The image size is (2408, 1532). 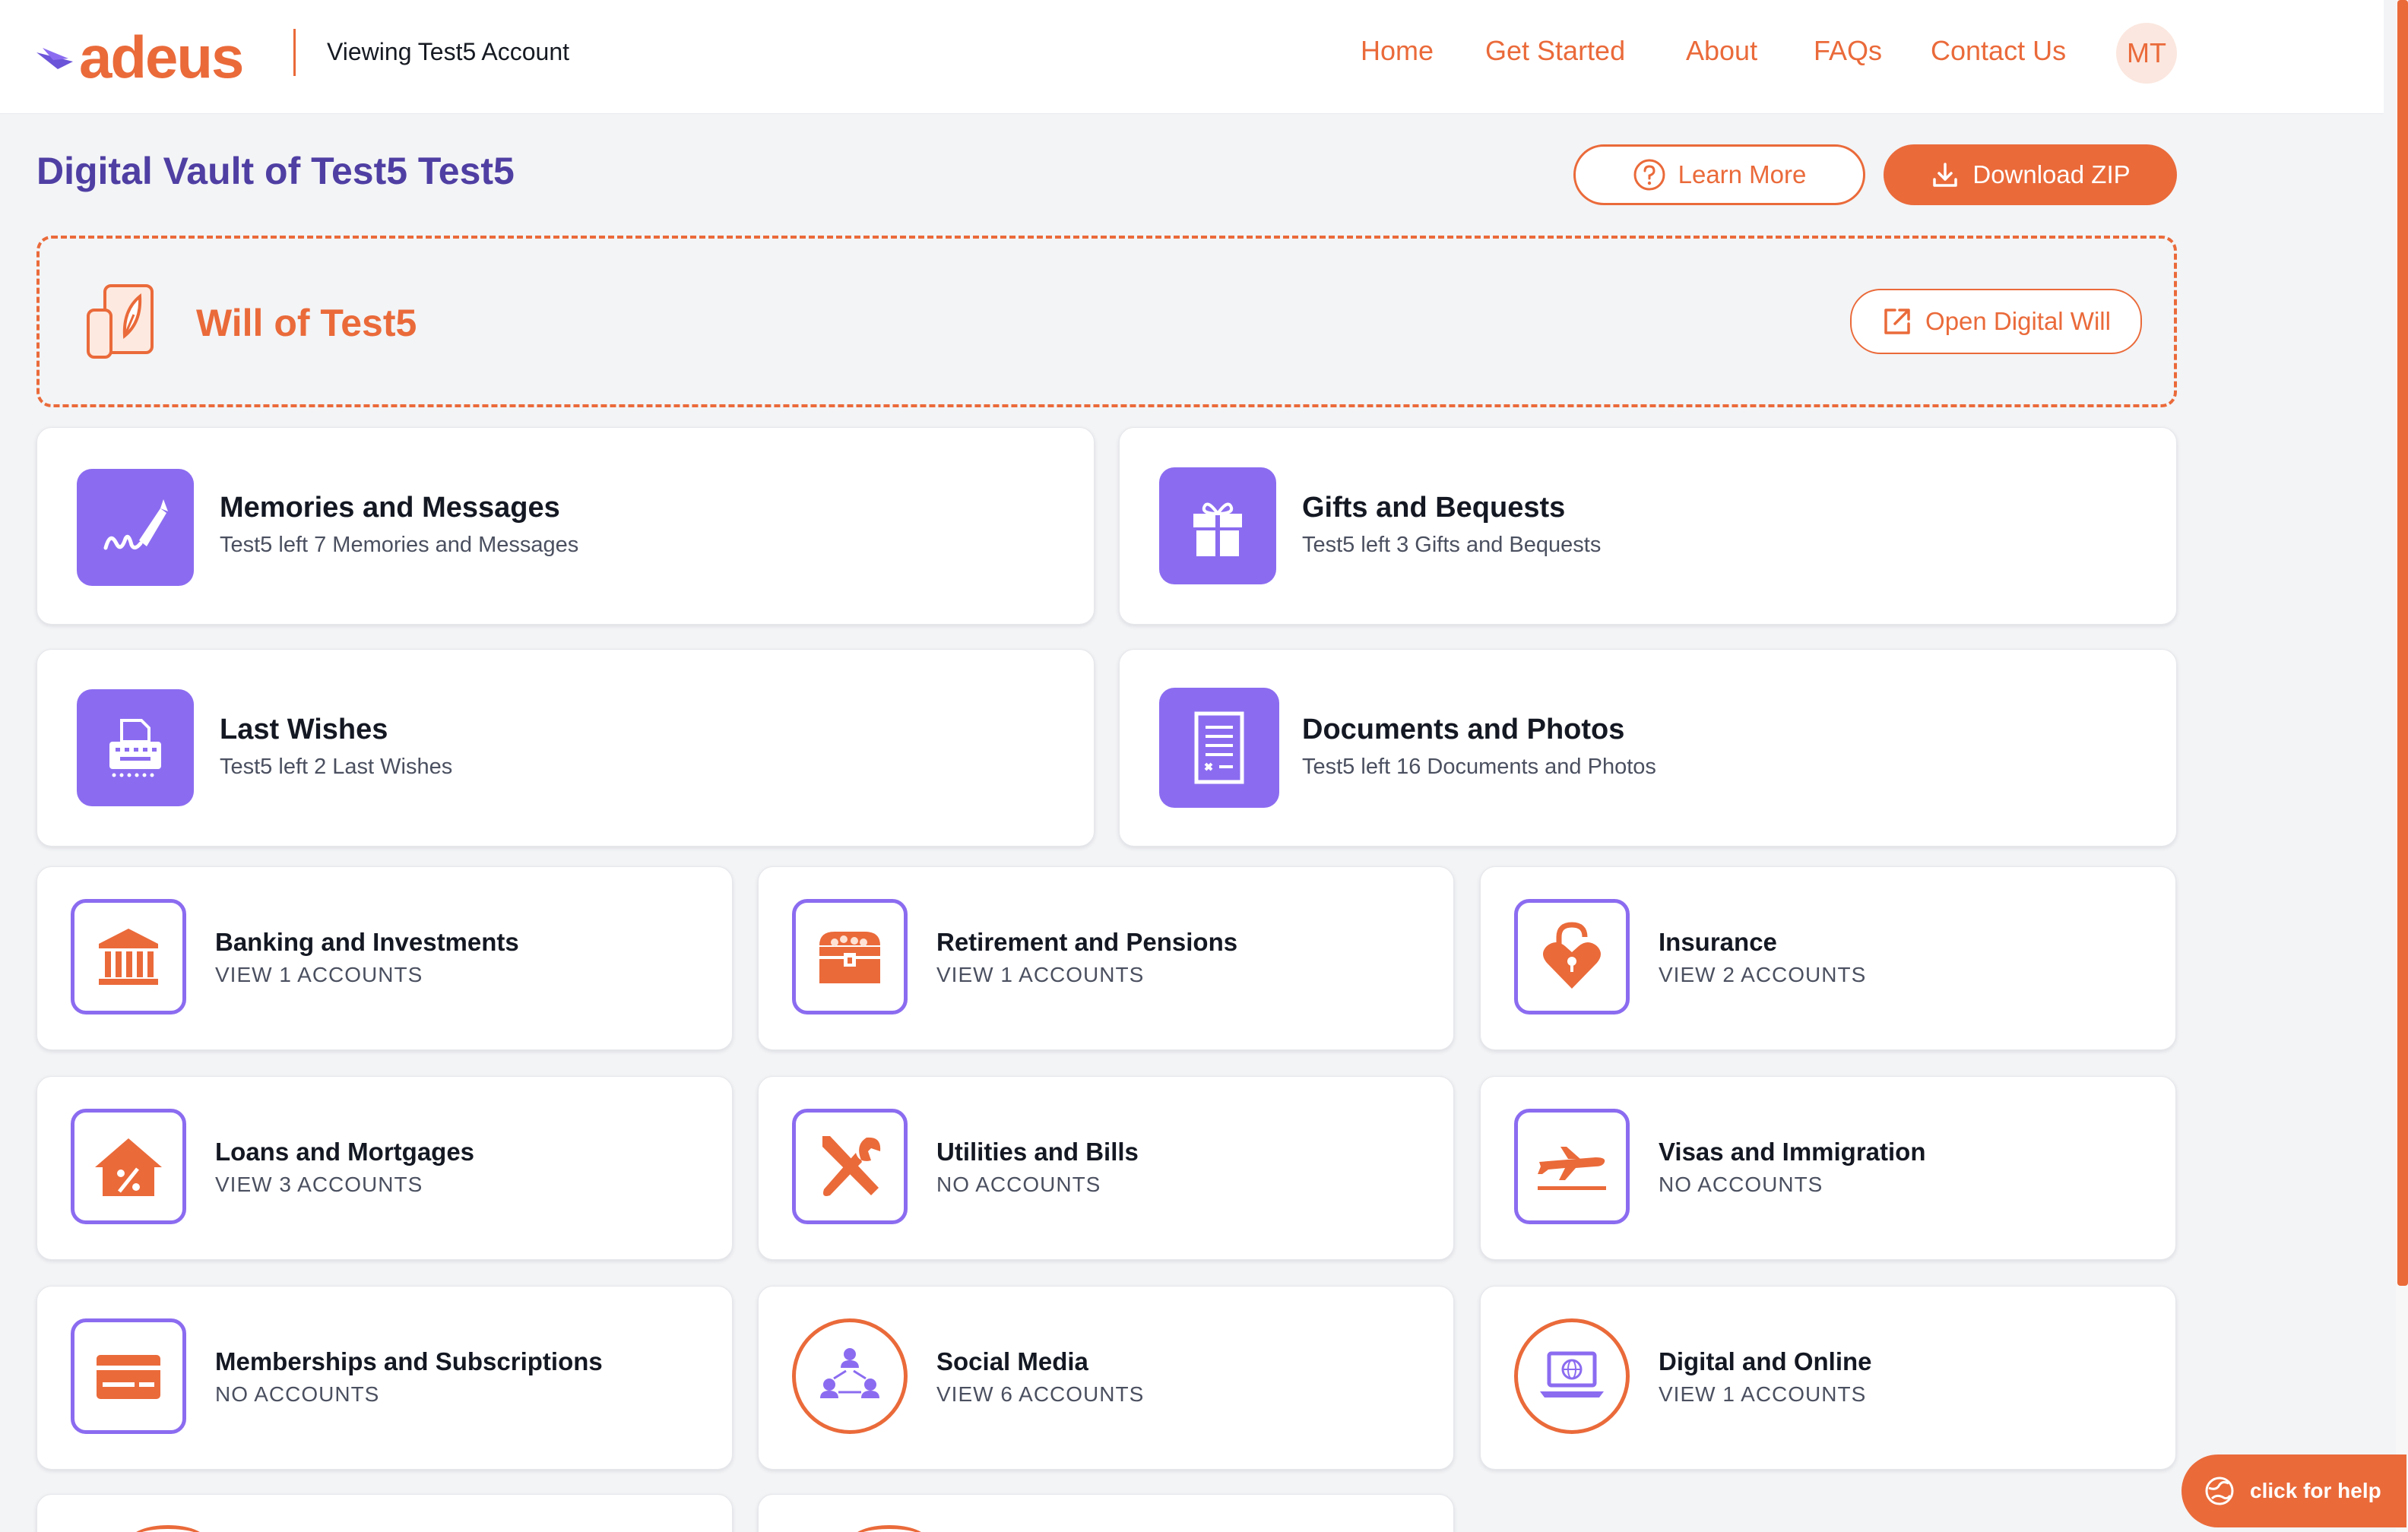 What do you see at coordinates (1106, 1378) in the screenshot?
I see `social-media-card: Social Media VIEW 6 ACCOUNTS` at bounding box center [1106, 1378].